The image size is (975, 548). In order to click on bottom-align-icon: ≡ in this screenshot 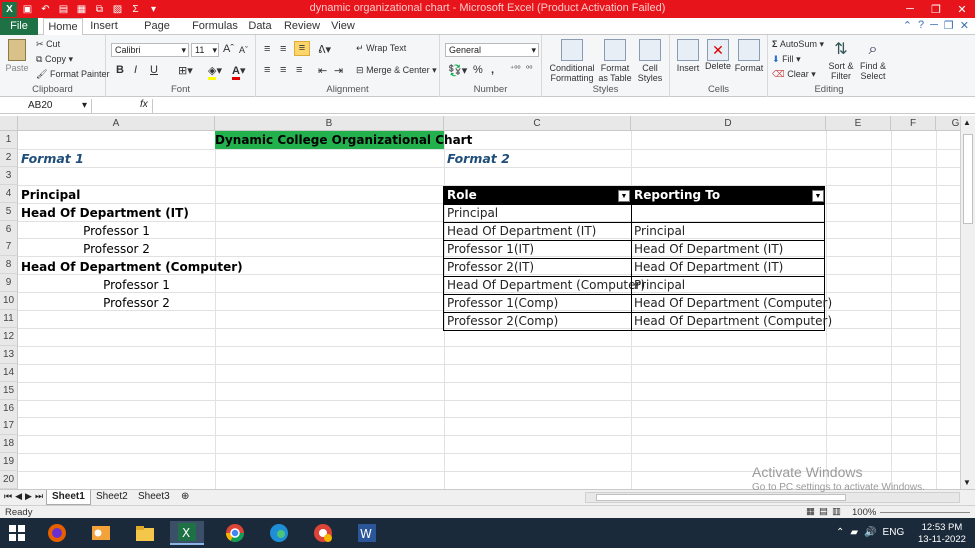, I will do `click(302, 48)`.